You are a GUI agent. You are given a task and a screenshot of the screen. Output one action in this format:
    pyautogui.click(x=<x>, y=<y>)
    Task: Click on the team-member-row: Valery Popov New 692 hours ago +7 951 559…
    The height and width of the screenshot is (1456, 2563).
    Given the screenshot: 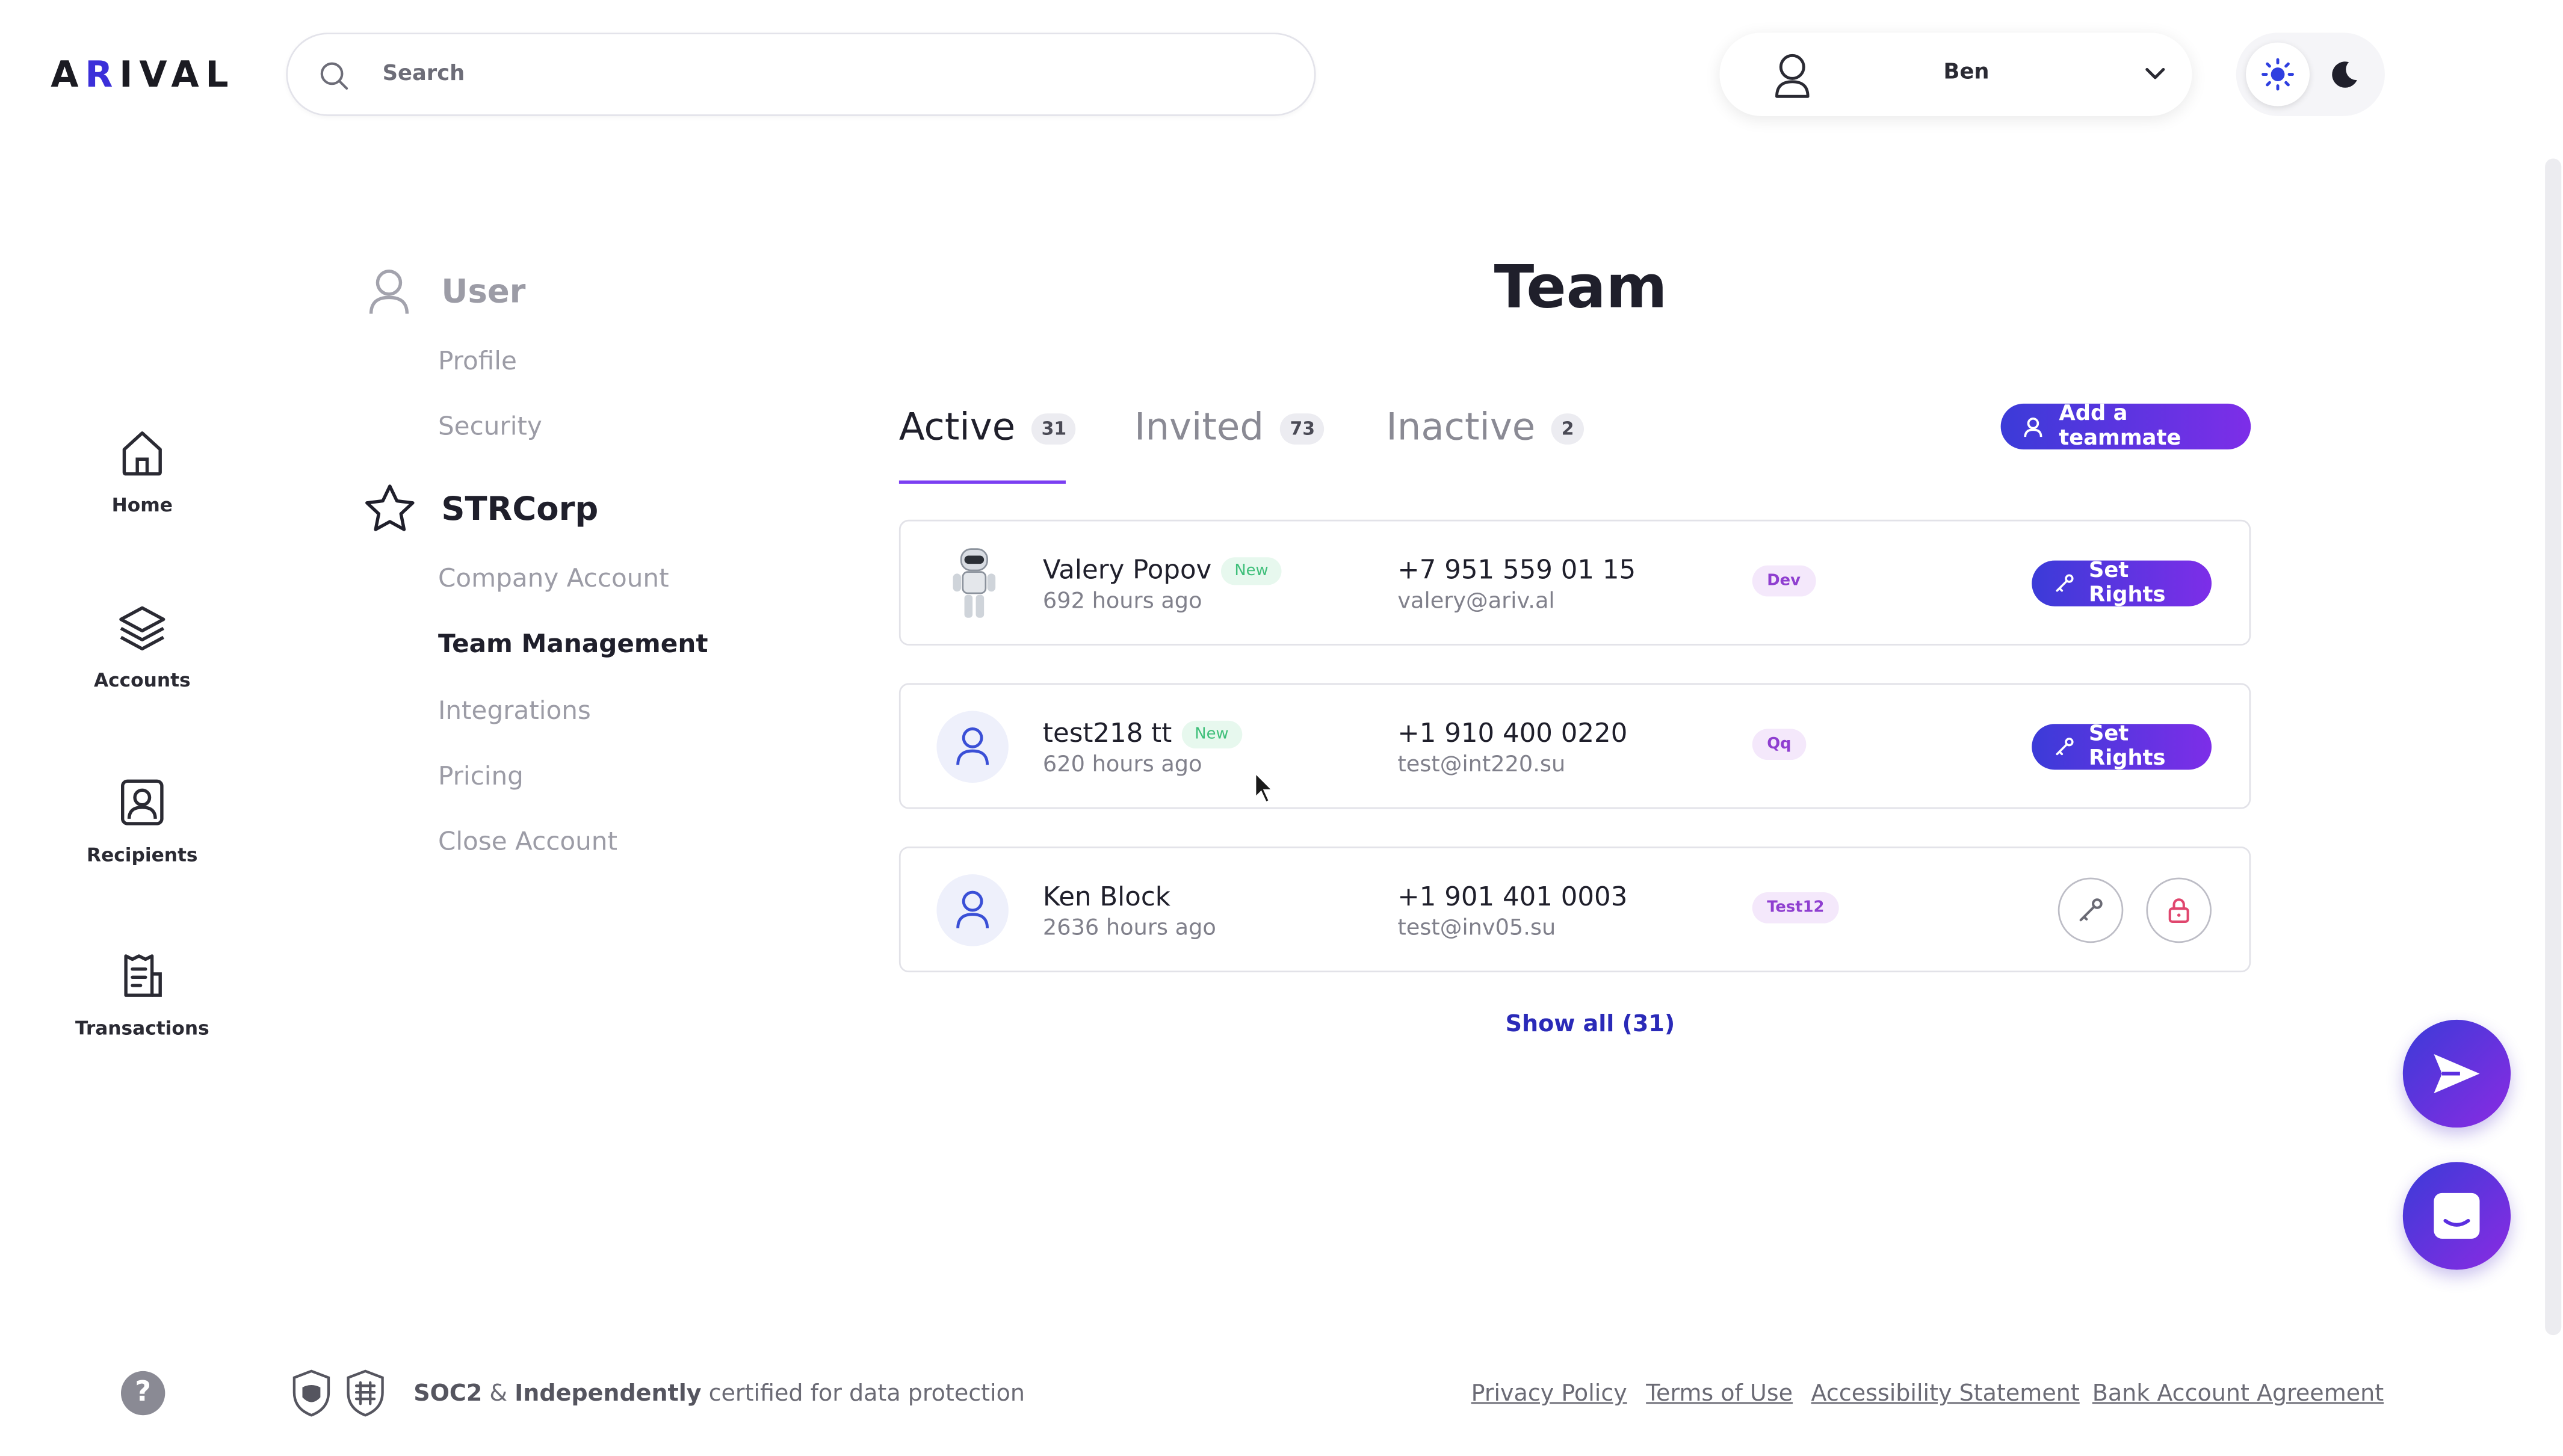 What is the action you would take?
    pyautogui.click(x=1575, y=583)
    